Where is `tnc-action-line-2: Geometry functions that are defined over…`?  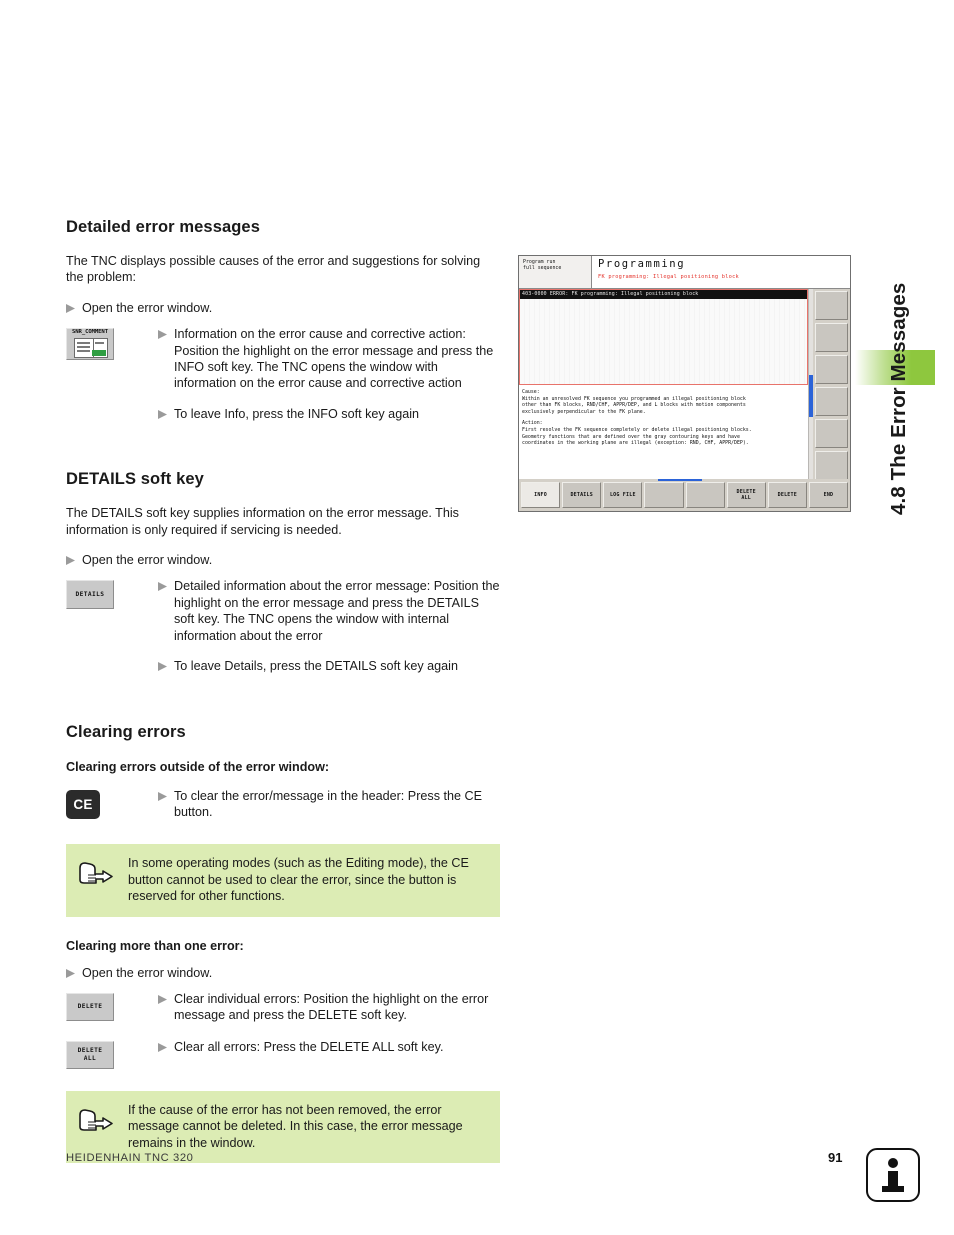
tnc-action-line-2: Geometry functions that are defined over… is located at coordinates (631, 436).